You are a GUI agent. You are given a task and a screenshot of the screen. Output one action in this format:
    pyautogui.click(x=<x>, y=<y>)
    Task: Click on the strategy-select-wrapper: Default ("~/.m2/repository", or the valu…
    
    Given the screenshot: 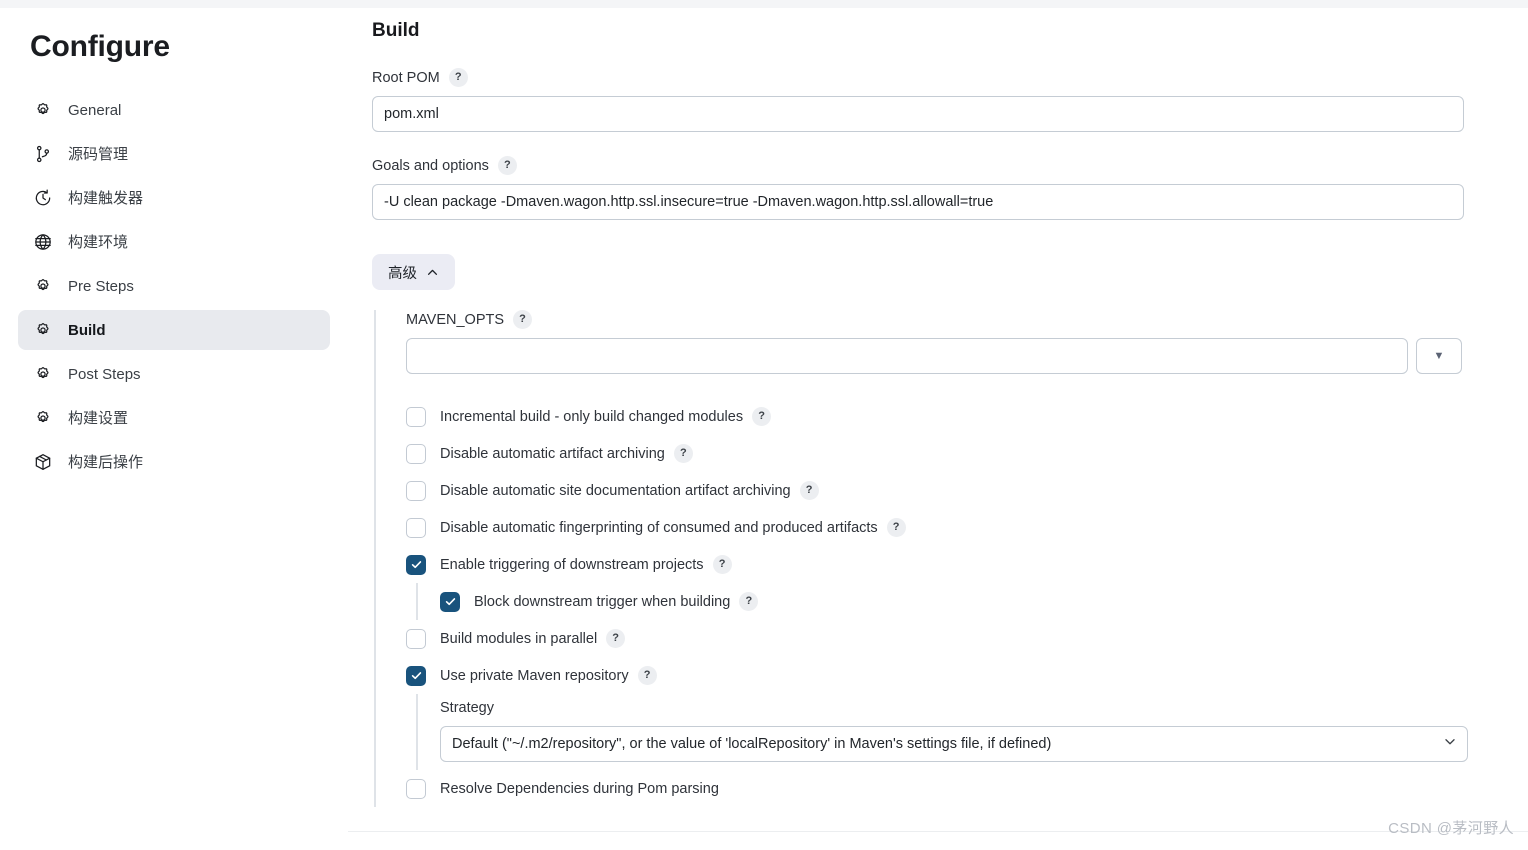 What is the action you would take?
    pyautogui.click(x=954, y=744)
    